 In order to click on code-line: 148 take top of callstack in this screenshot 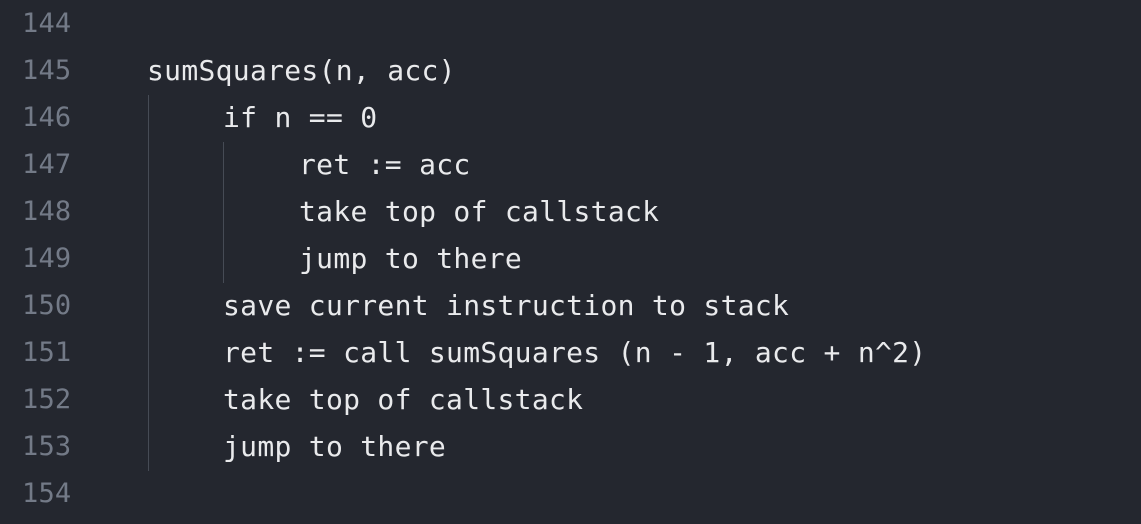, I will do `click(570, 211)`.